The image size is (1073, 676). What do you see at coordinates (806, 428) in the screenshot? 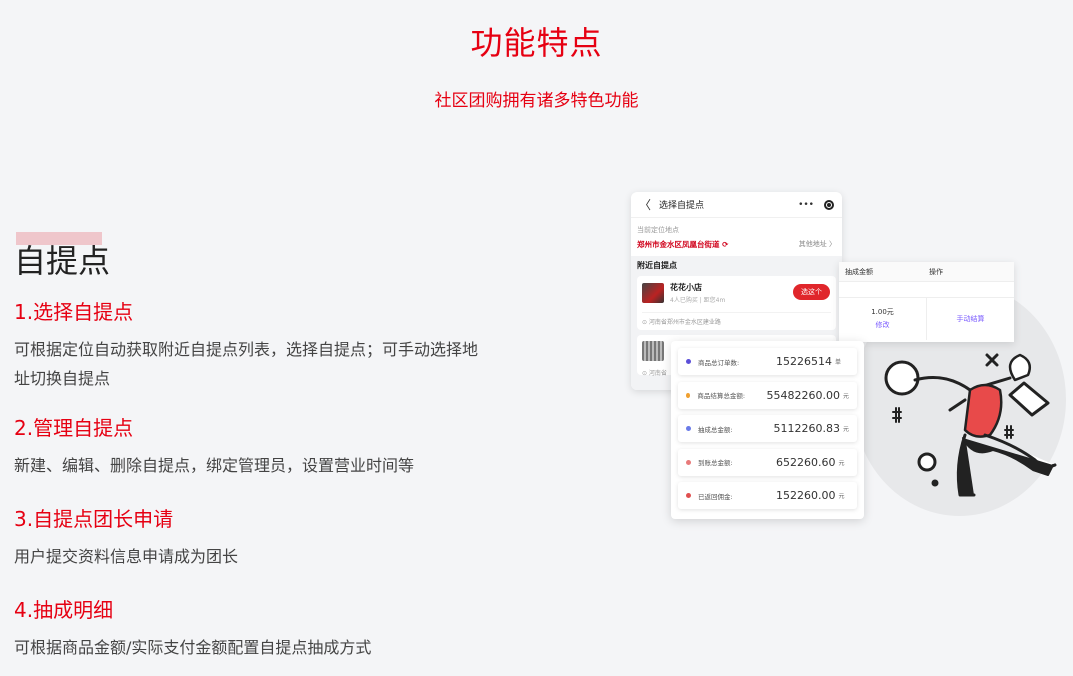
I see `stat-value: 5112260.83` at bounding box center [806, 428].